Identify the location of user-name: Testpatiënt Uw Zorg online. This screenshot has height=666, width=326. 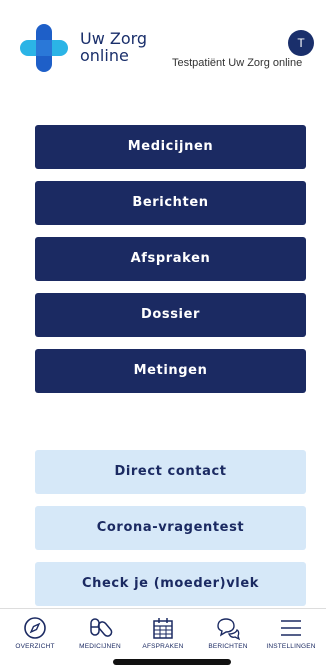
(237, 63).